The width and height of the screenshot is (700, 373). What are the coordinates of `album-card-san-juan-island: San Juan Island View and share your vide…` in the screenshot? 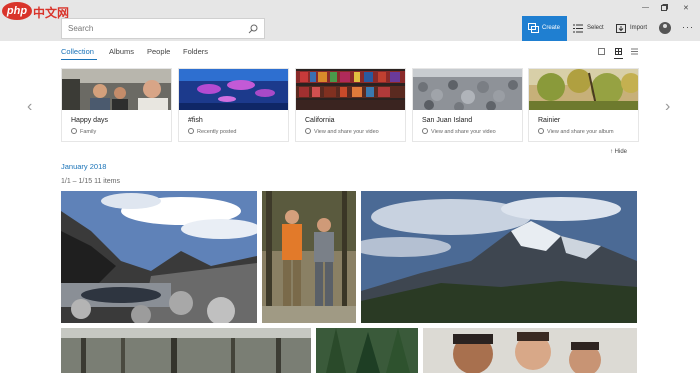 It's located at (467, 105).